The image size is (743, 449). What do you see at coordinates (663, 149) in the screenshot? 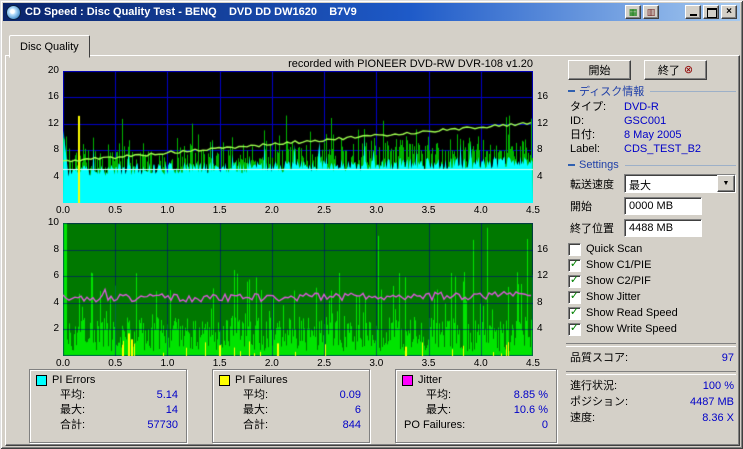
I see `disc-label-value: CDS_TEST_B2` at bounding box center [663, 149].